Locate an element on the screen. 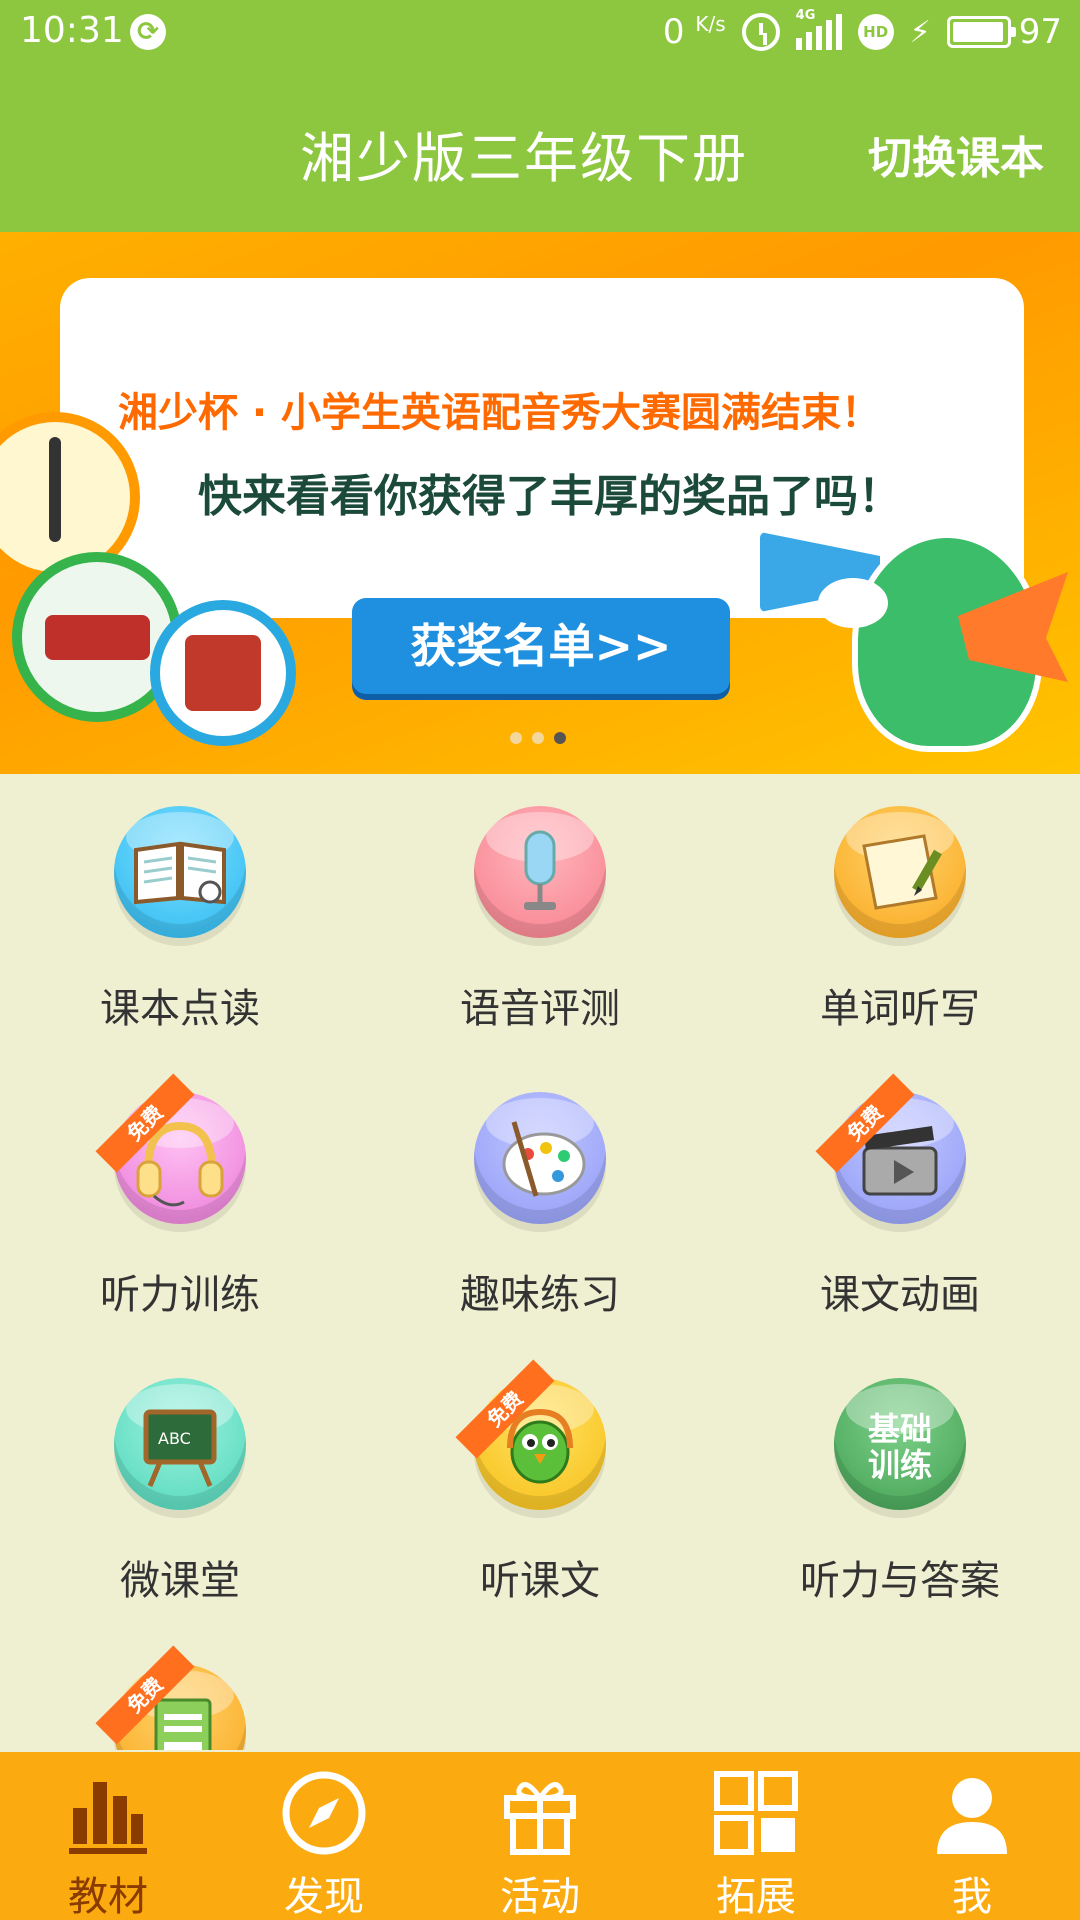 The image size is (1080, 1920). feature-label: 微课堂 is located at coordinates (180, 1581).